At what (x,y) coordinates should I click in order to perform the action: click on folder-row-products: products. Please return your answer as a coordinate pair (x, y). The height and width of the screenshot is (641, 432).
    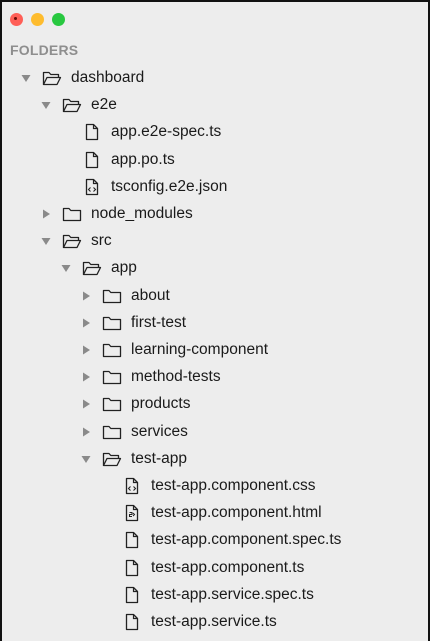
    Looking at the image, I should click on (215, 404).